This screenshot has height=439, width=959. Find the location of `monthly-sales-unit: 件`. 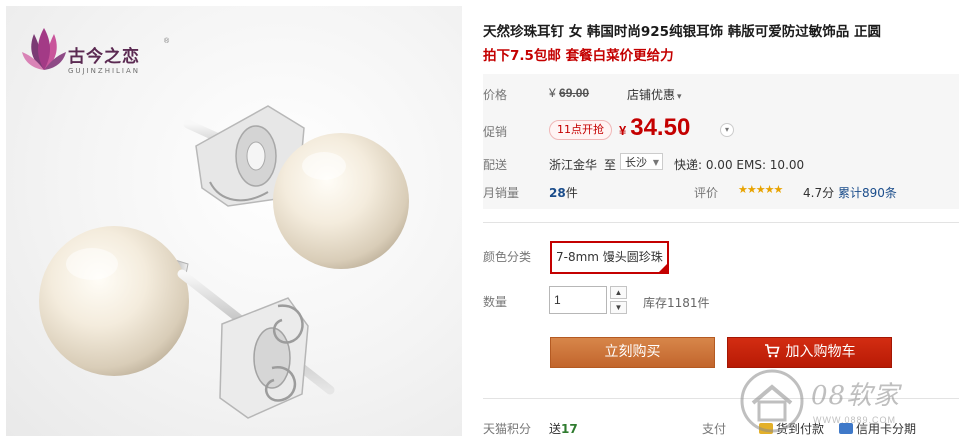

monthly-sales-unit: 件 is located at coordinates (571, 193).